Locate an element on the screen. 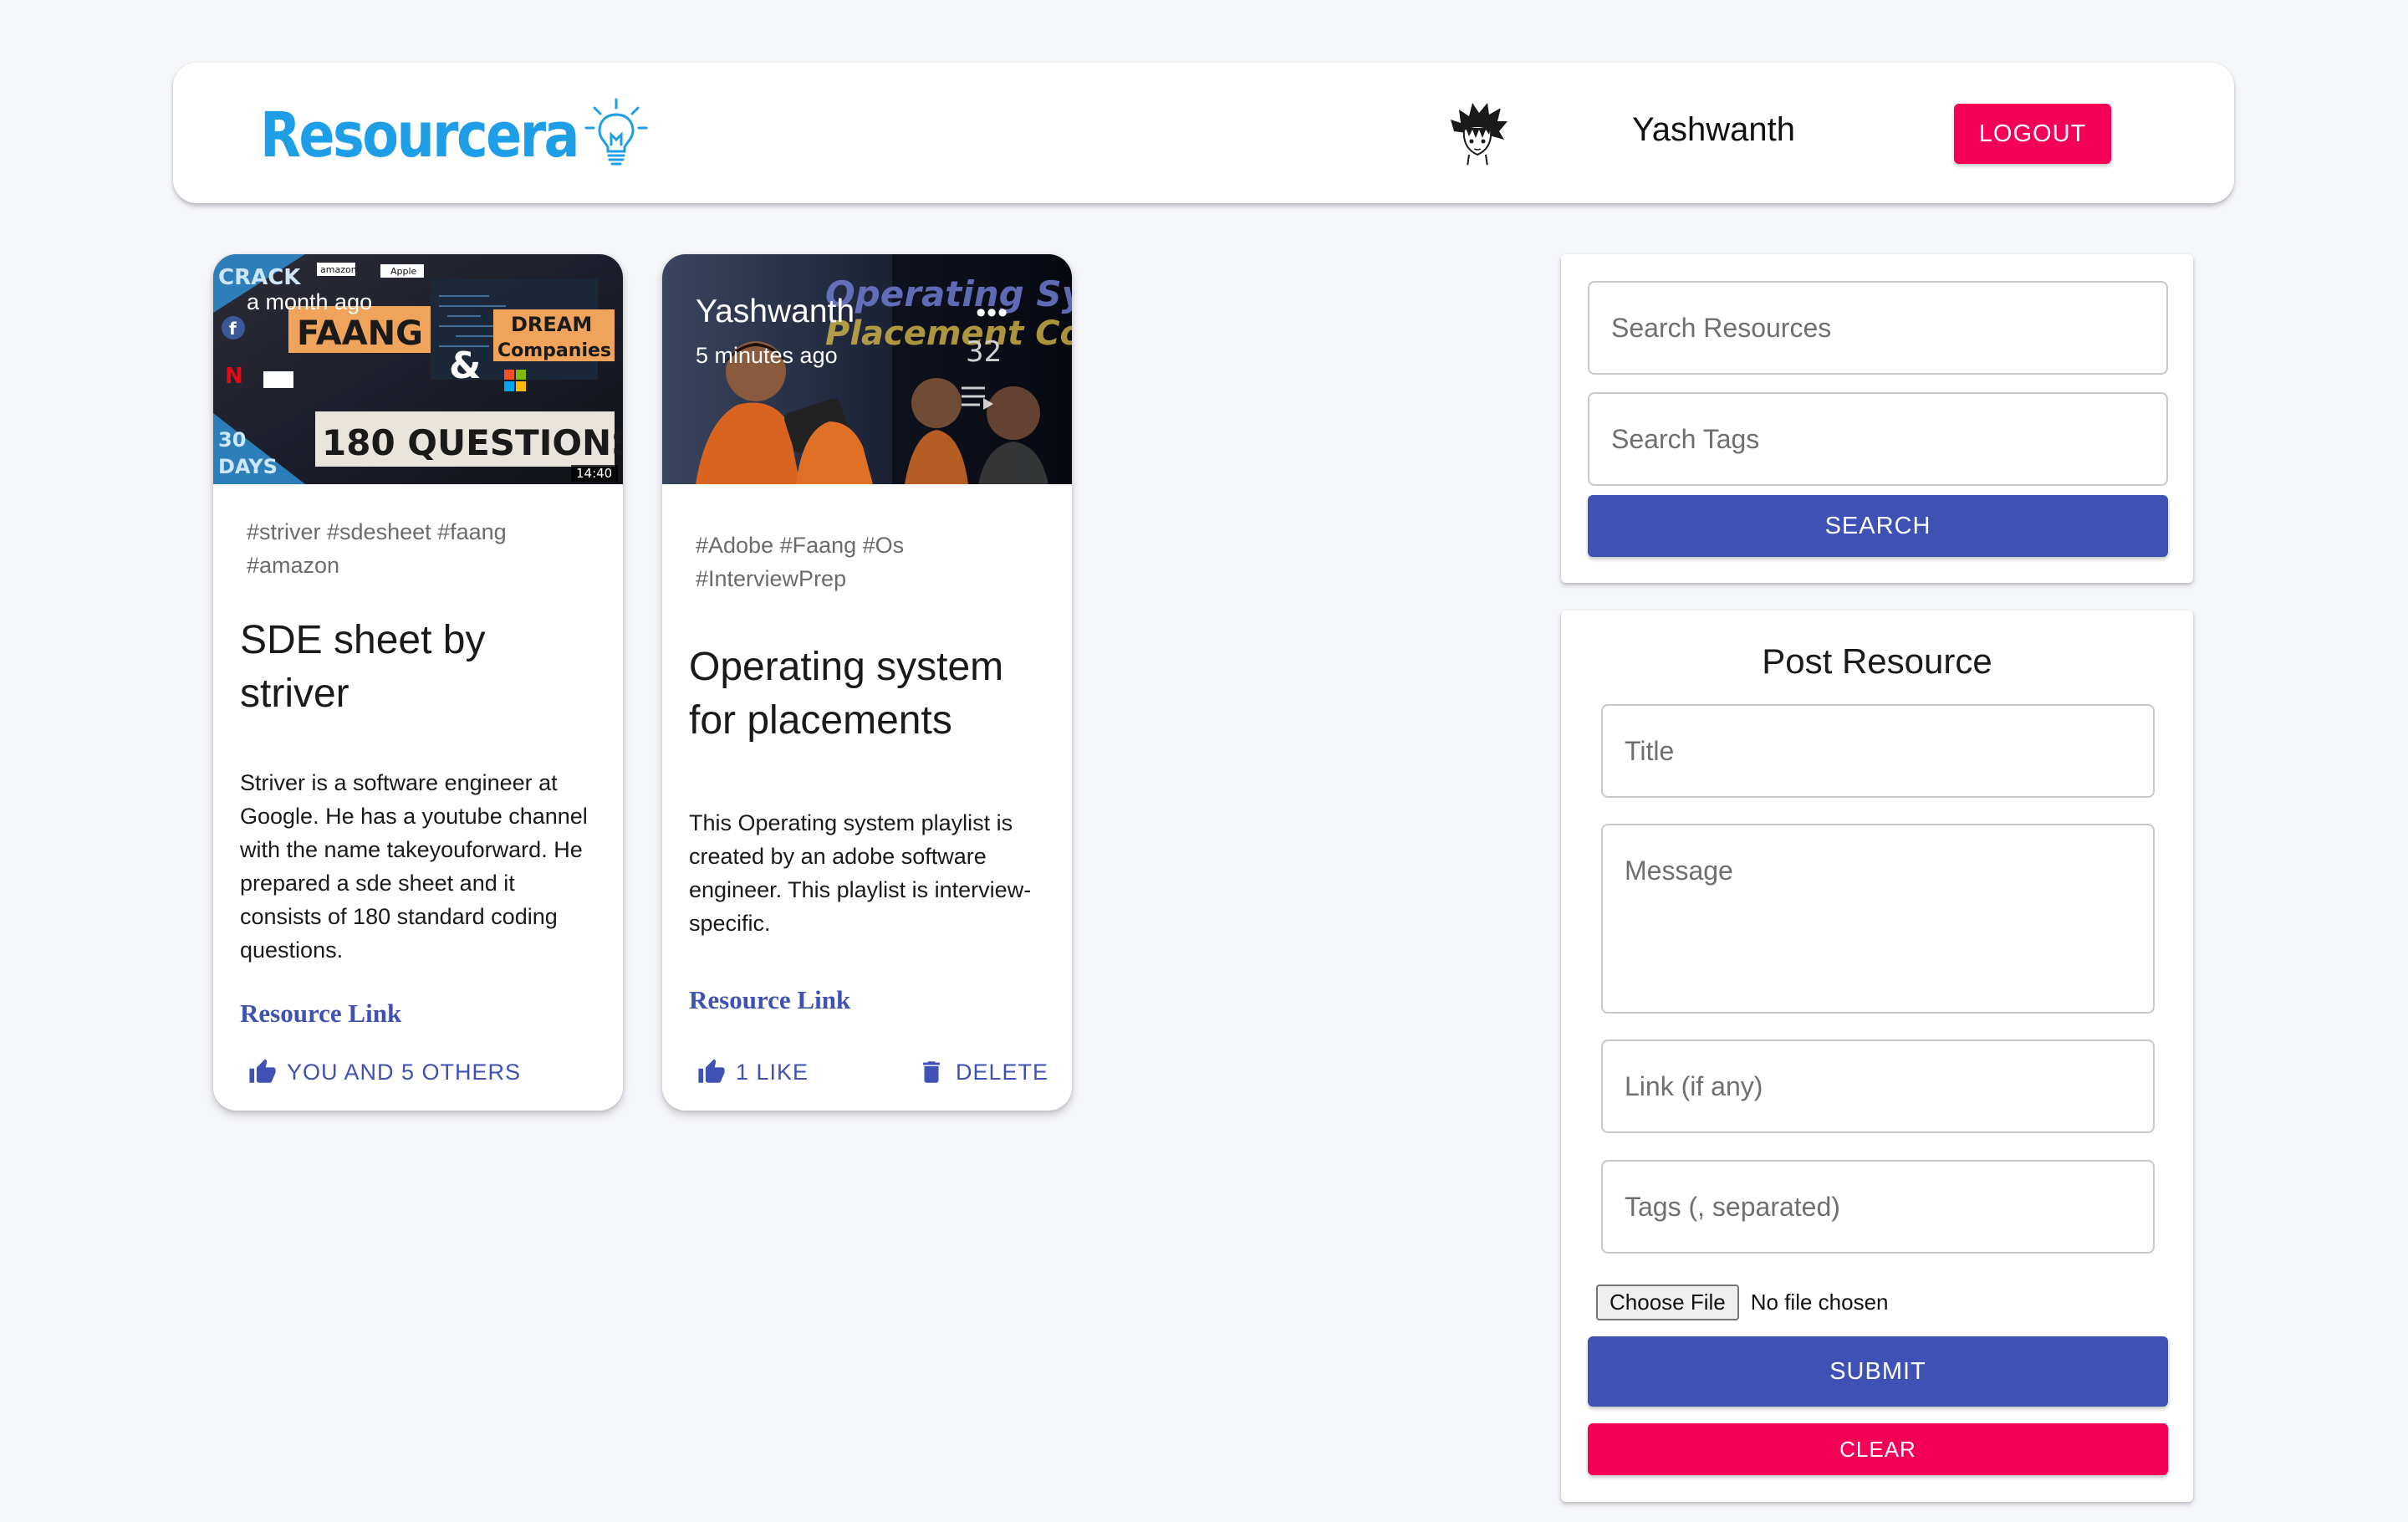 This screenshot has width=2408, height=1522. clear-button: CLEAR is located at coordinates (1878, 1449).